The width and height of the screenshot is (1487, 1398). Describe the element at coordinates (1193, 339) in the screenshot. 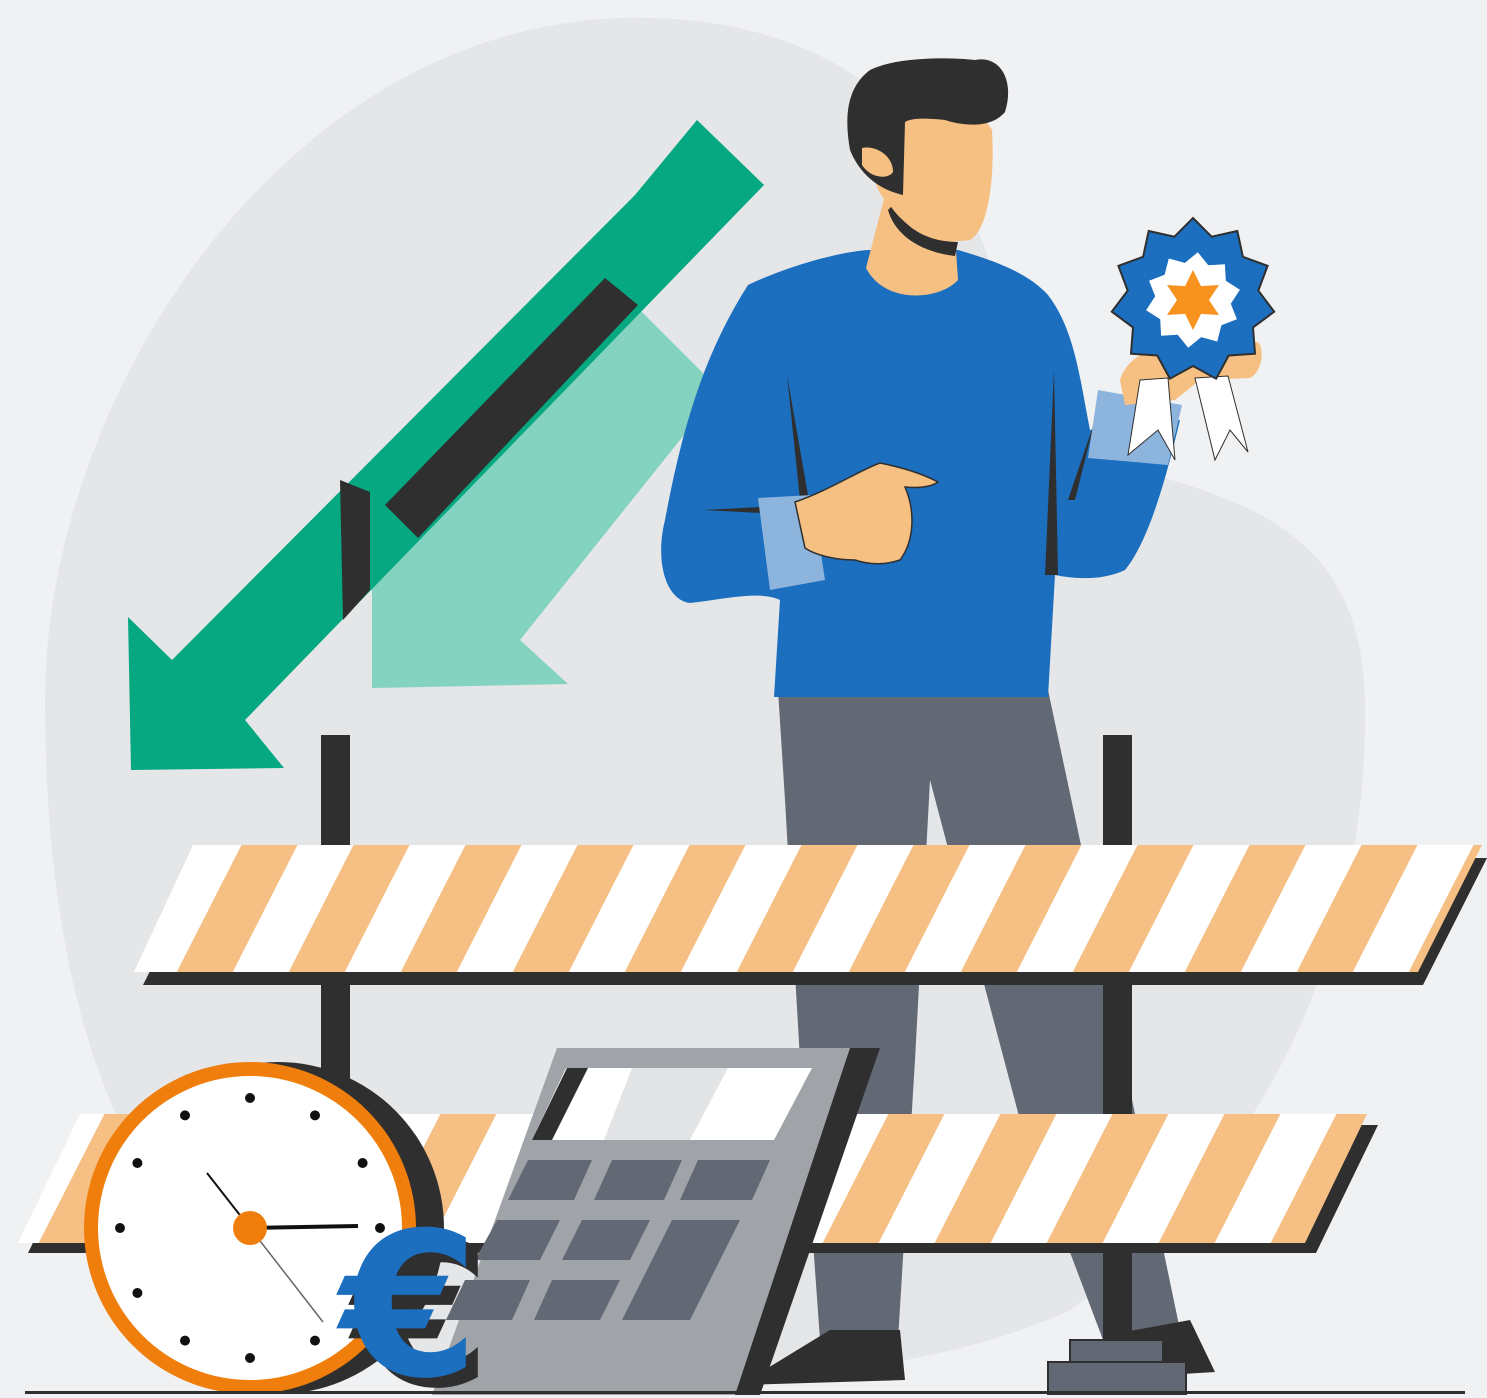

I see `award-rosette-icon` at that location.